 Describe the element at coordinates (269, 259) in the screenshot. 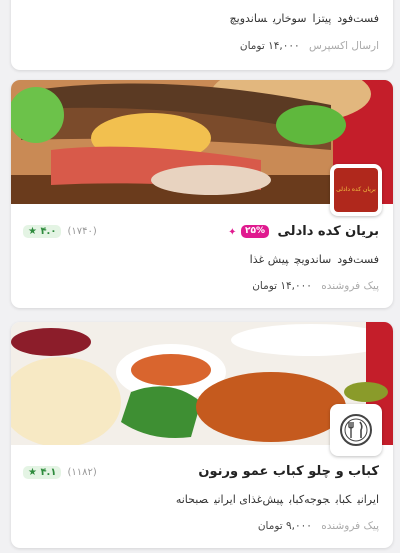

I see `tag: پیش غذا` at that location.